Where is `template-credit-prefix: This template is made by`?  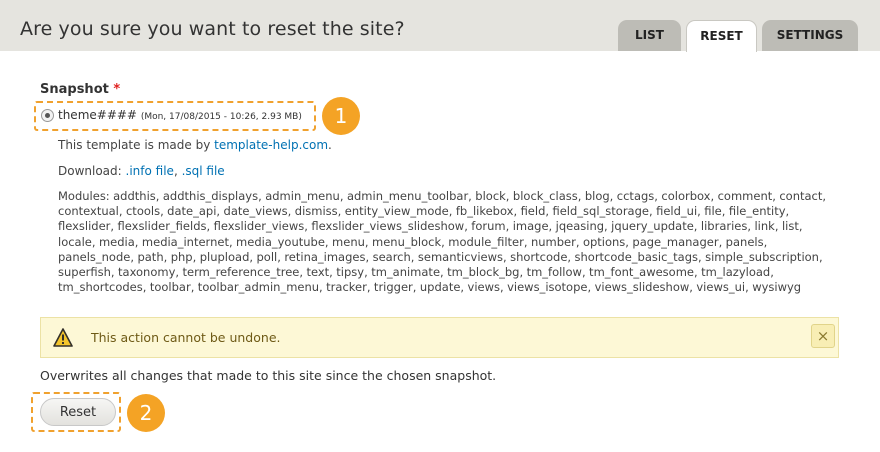
template-credit-prefix: This template is made by is located at coordinates (136, 145).